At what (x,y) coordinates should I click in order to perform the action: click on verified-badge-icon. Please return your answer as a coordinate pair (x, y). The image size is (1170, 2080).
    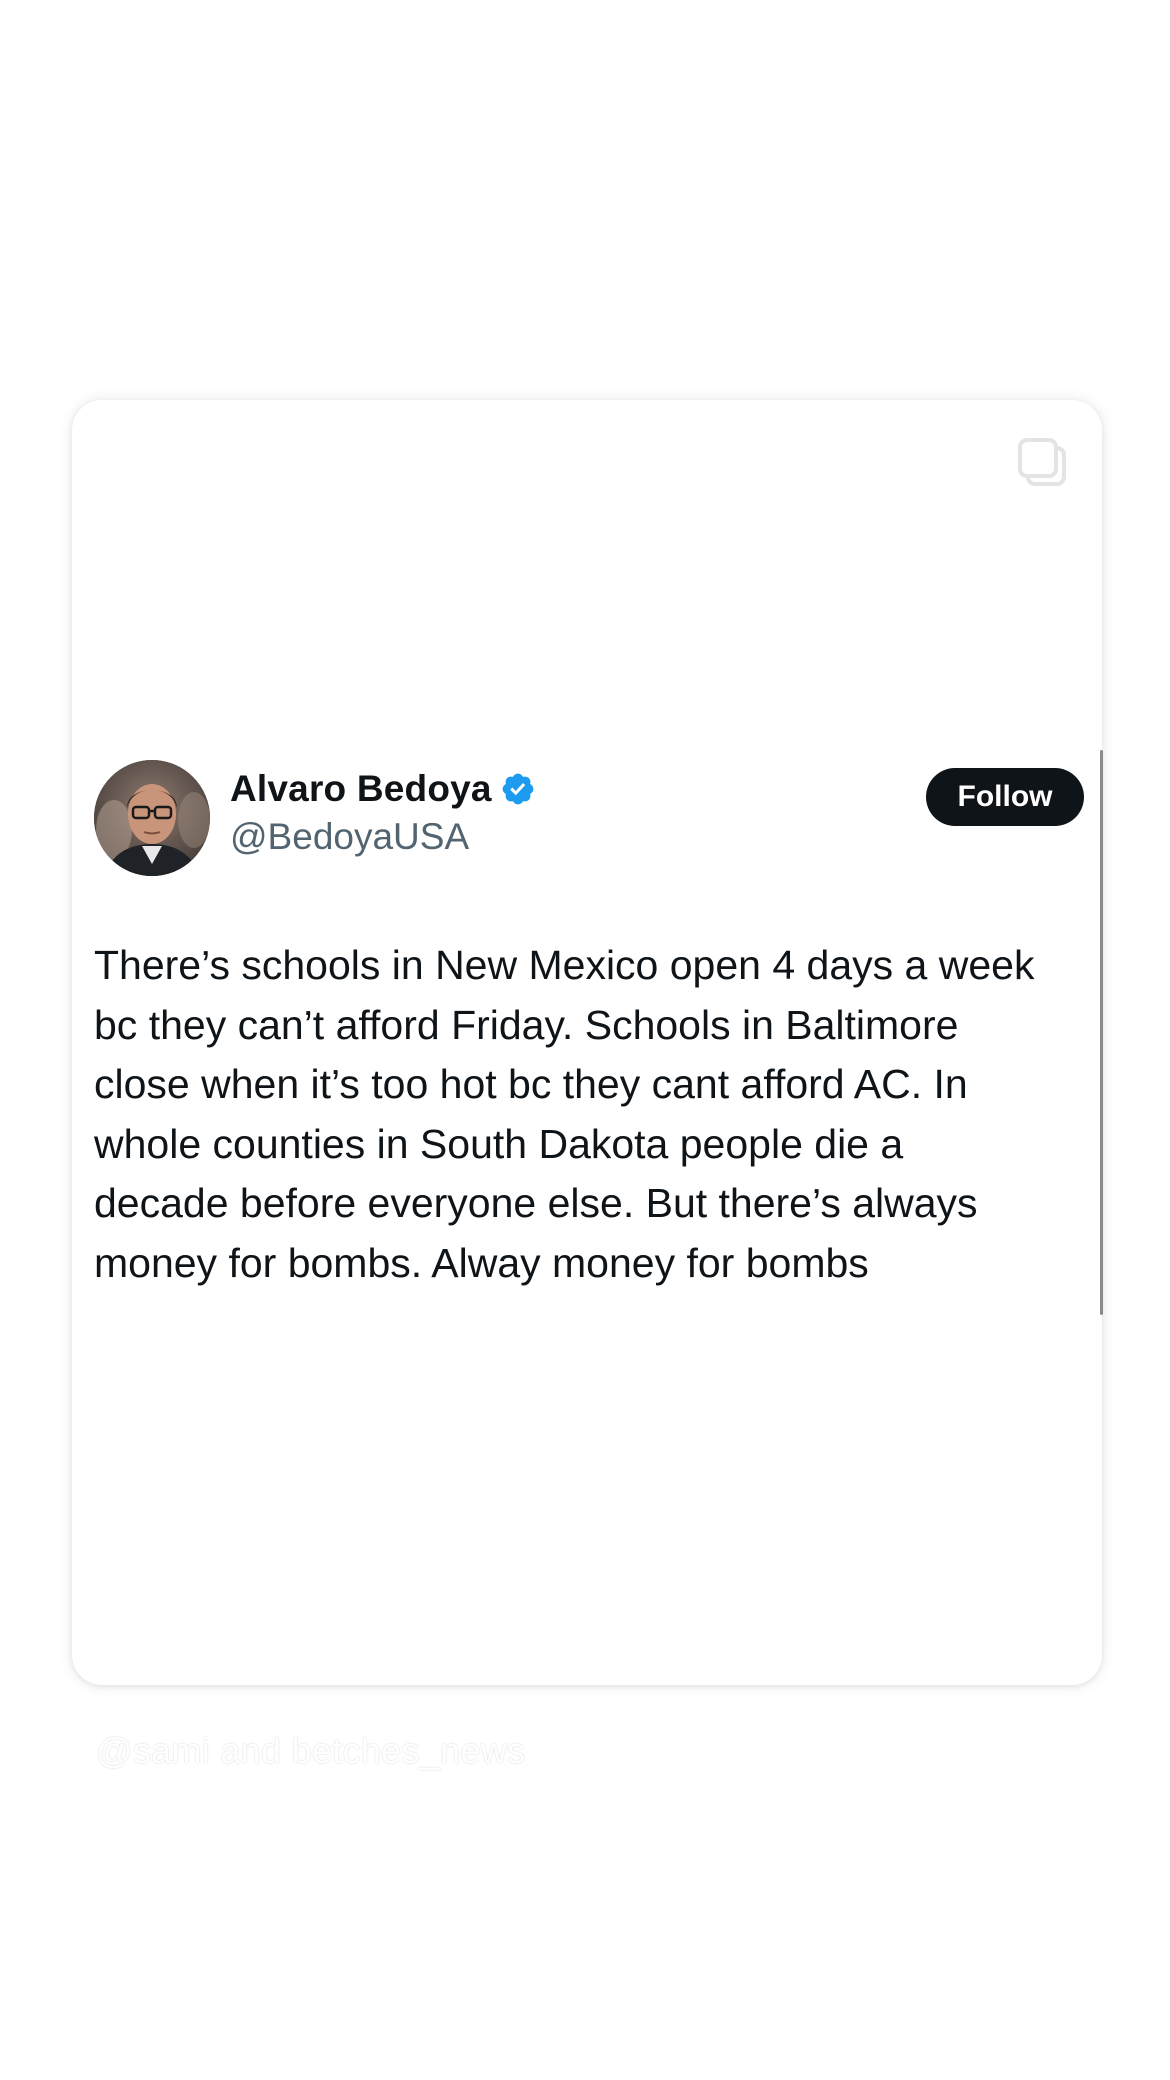
    Looking at the image, I should click on (518, 789).